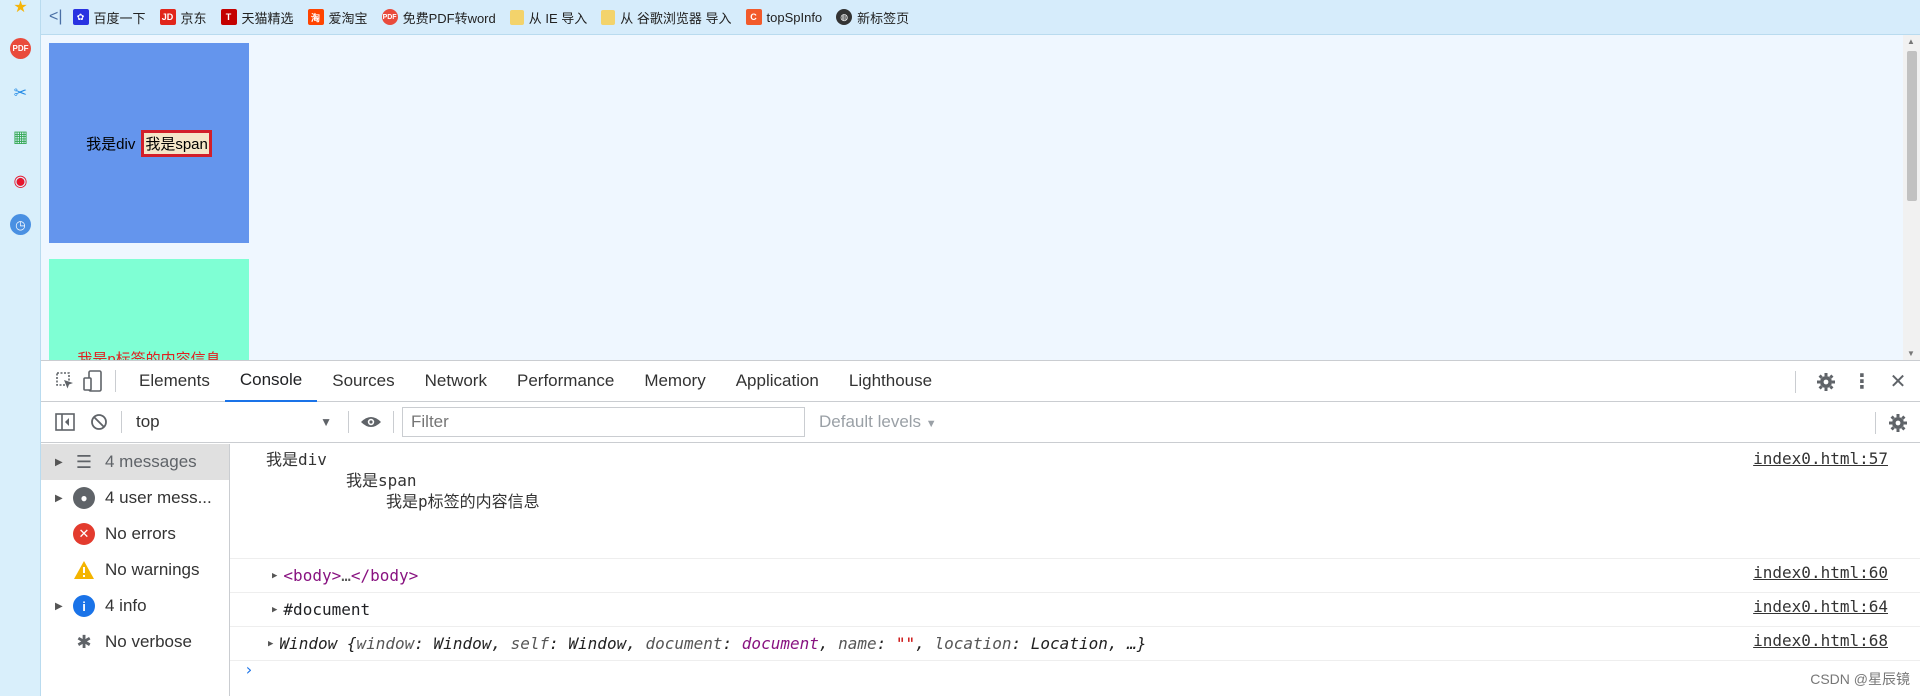 This screenshot has height=696, width=1920. What do you see at coordinates (777, 381) in the screenshot?
I see `tab-application: Application` at bounding box center [777, 381].